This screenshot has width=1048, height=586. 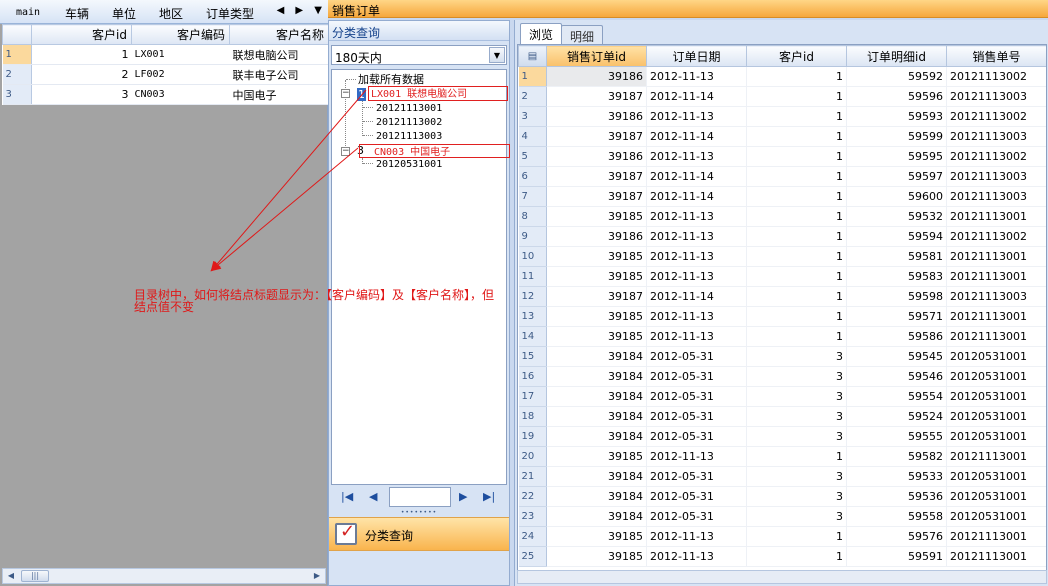 What do you see at coordinates (180, 74) in the screenshot?
I see `cell-customer-code: LF002` at bounding box center [180, 74].